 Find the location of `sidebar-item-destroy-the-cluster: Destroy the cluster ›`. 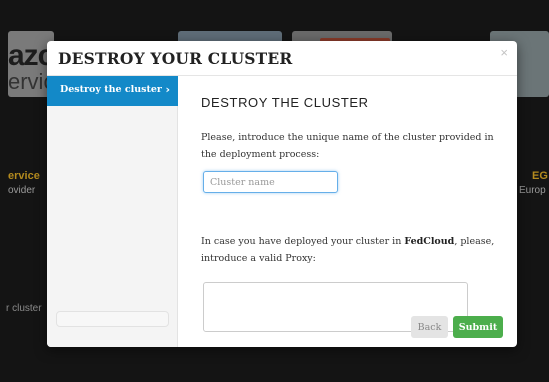

sidebar-item-destroy-the-cluster: Destroy the cluster › is located at coordinates (112, 91).